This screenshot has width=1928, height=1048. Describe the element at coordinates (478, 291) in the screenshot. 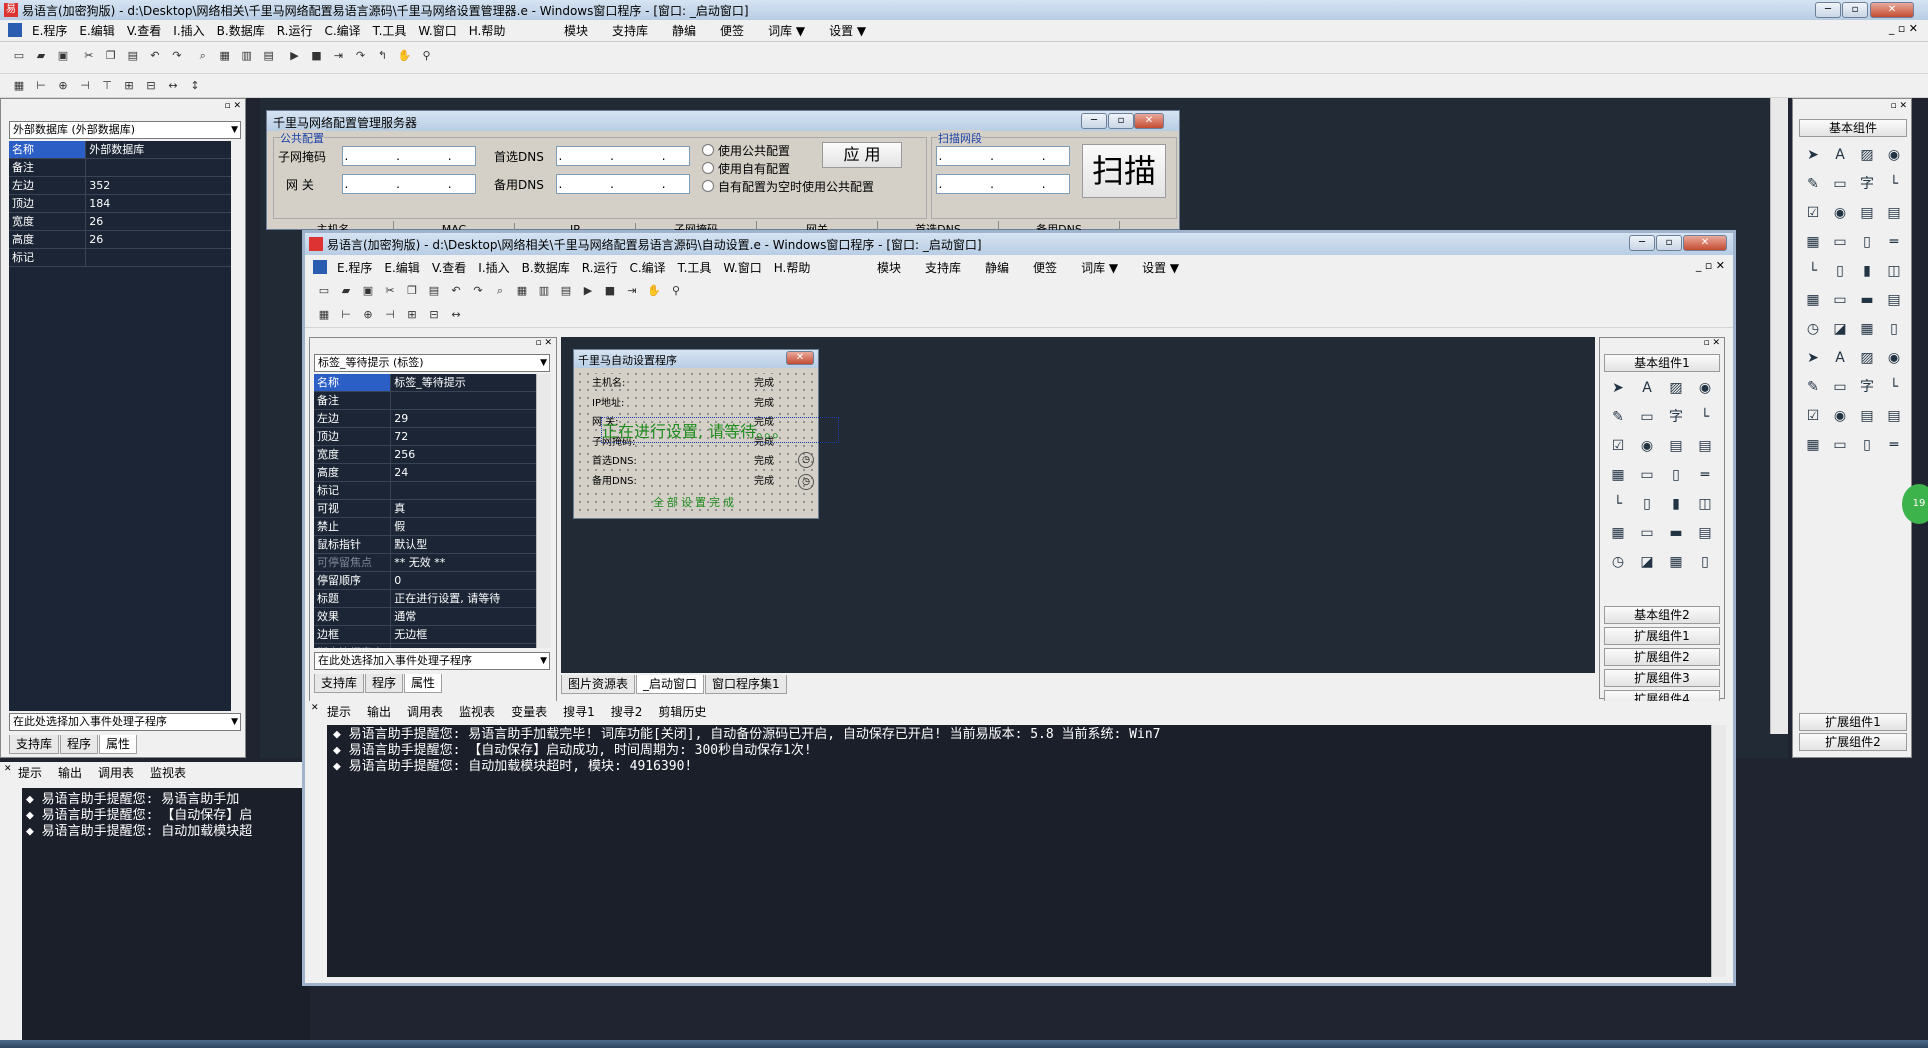

I see `inner-redo-icon: ↷` at that location.